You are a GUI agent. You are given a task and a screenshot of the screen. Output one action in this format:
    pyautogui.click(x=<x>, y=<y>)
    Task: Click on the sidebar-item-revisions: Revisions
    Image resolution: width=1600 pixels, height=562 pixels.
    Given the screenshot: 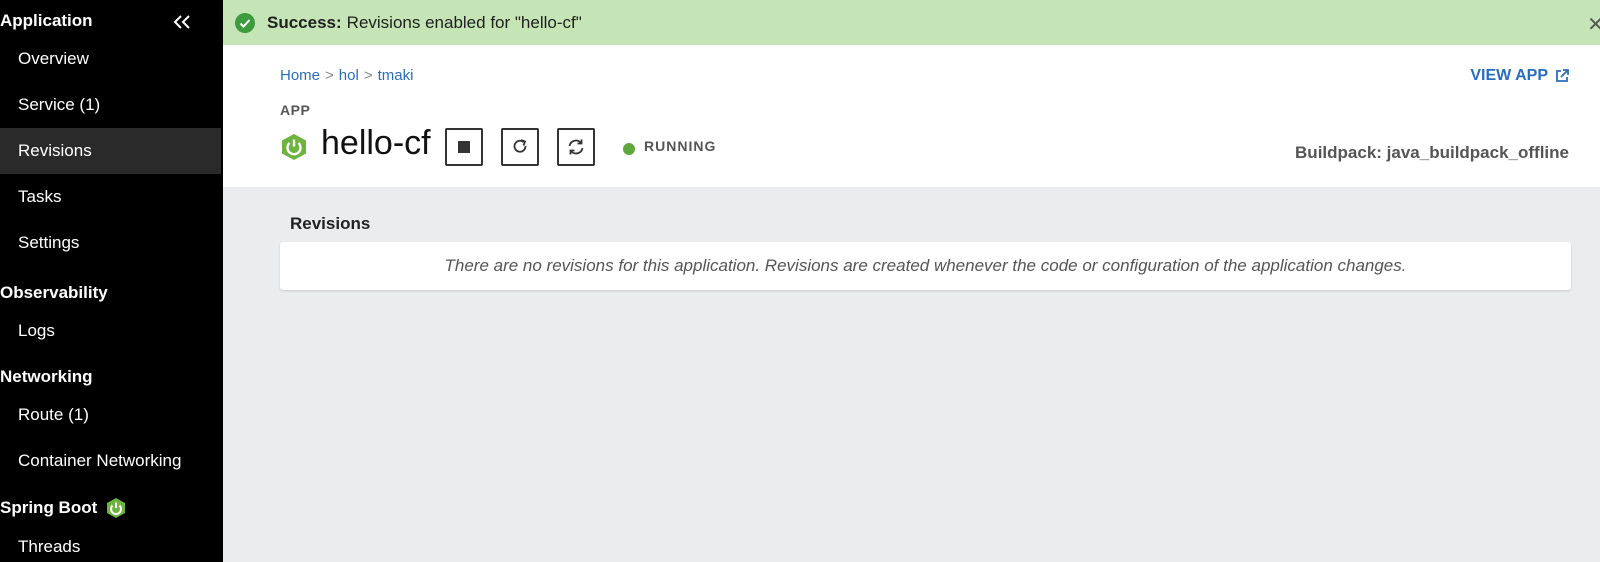 What is the action you would take?
    pyautogui.click(x=110, y=151)
    